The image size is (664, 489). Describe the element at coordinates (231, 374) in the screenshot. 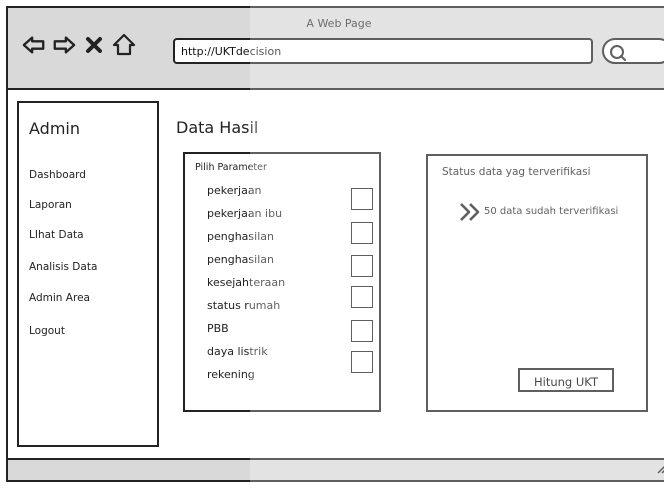

I see `parameter-label: rekening` at that location.